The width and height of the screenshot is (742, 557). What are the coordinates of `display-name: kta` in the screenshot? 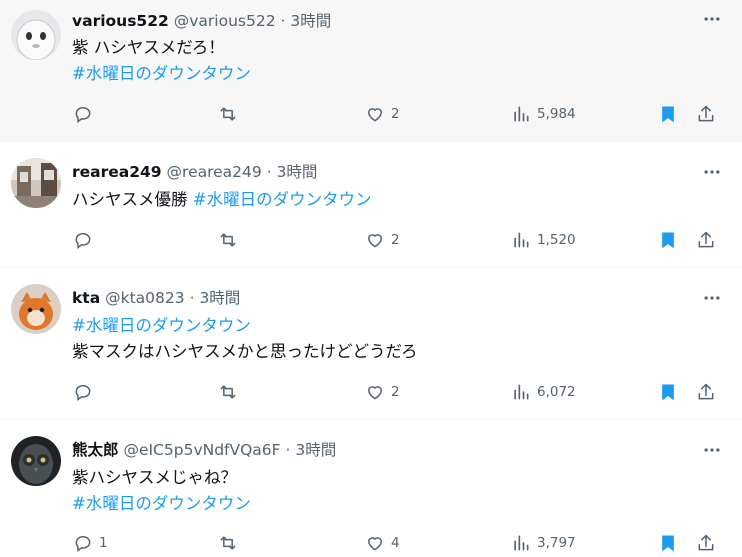 It's located at (86, 298).